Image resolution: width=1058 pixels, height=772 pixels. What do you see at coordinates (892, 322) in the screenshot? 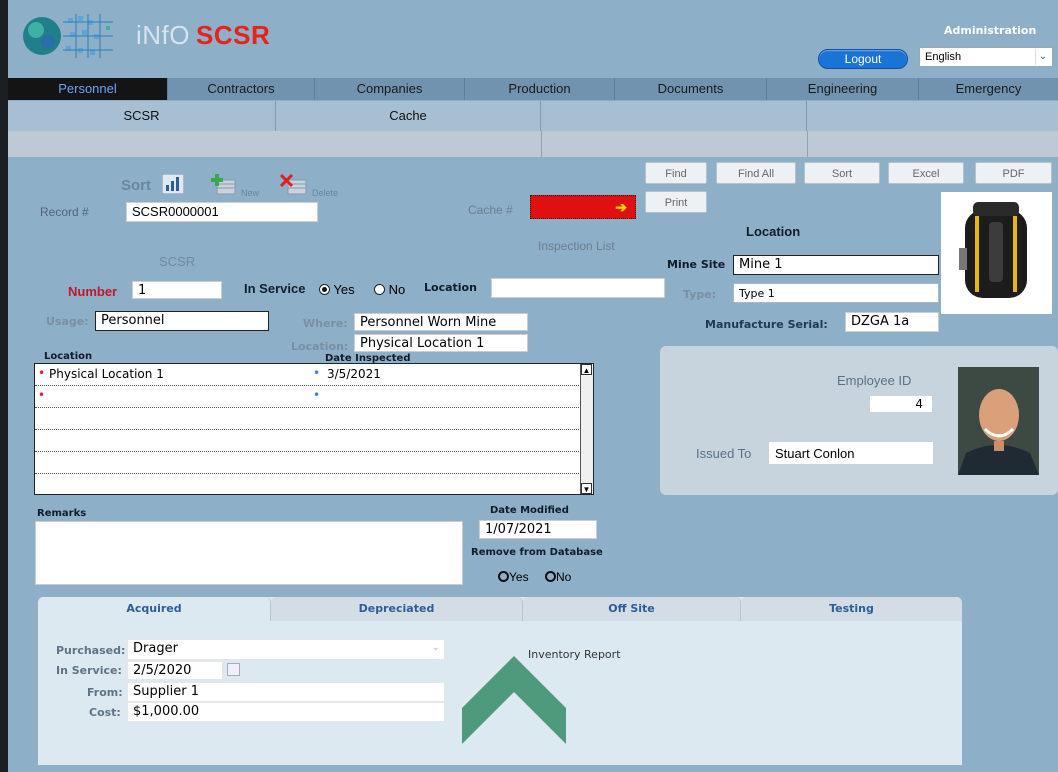
I see `manufacture-serial-field: DZGA 1a` at bounding box center [892, 322].